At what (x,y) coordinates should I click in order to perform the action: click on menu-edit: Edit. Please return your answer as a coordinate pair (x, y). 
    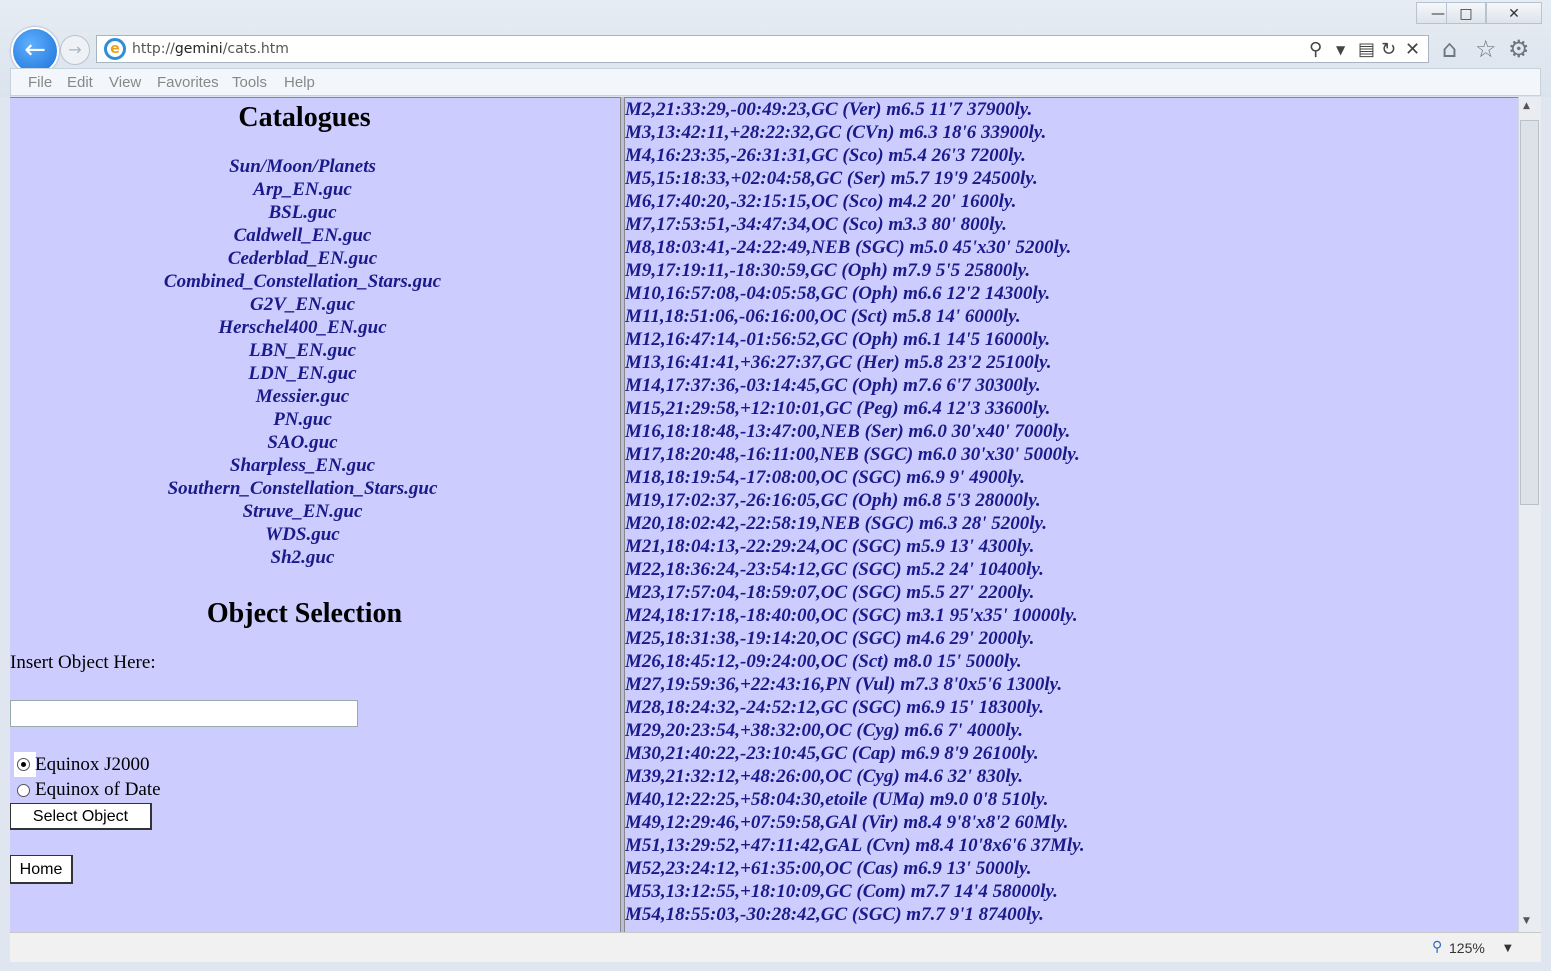
    Looking at the image, I should click on (80, 82).